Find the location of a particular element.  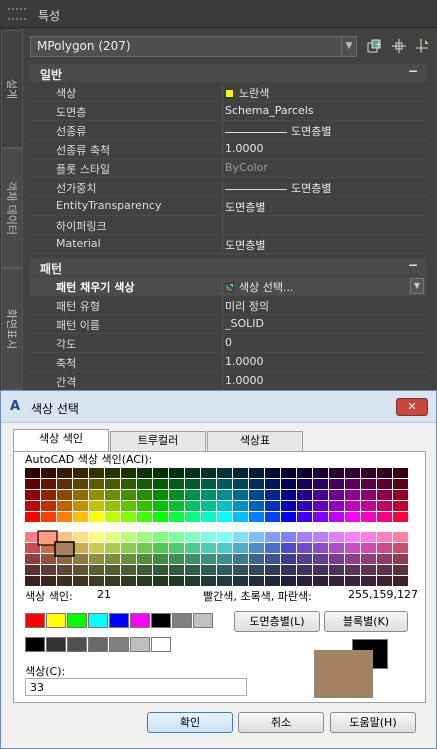

property-value: 1.0000 is located at coordinates (325, 381).